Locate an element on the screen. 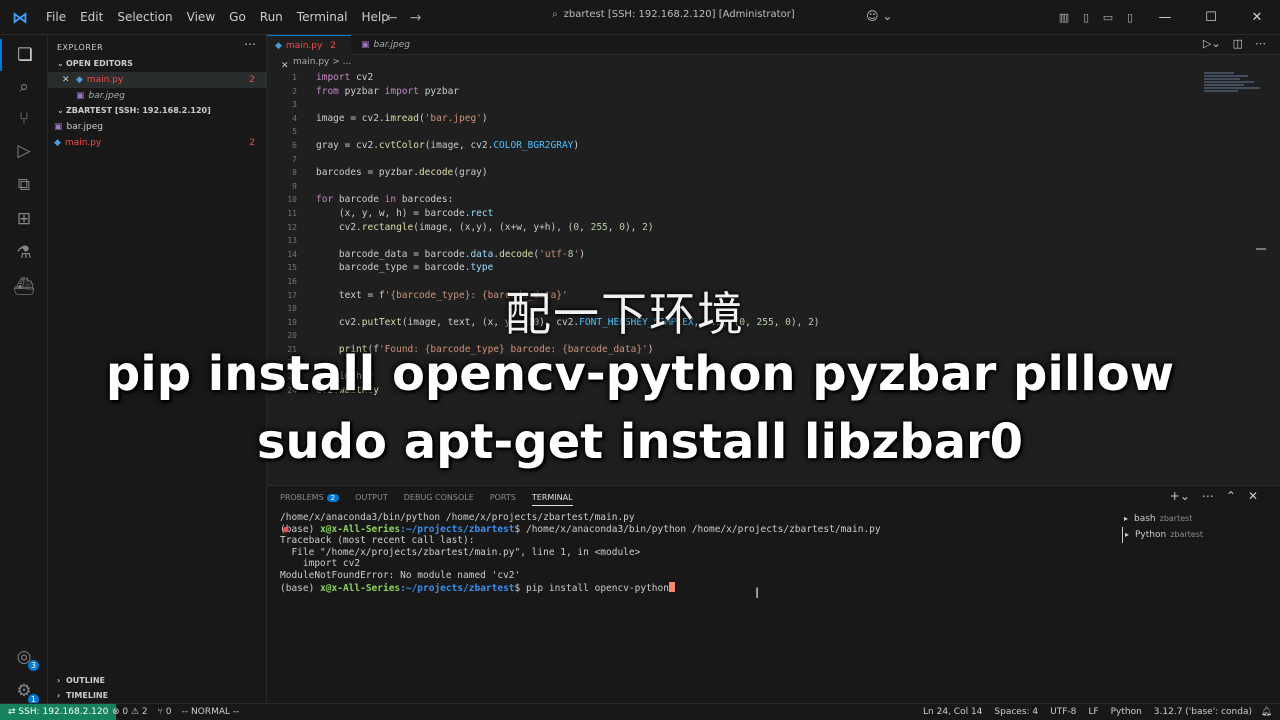 The width and height of the screenshot is (1280, 720). line-number: 10 is located at coordinates (292, 200).